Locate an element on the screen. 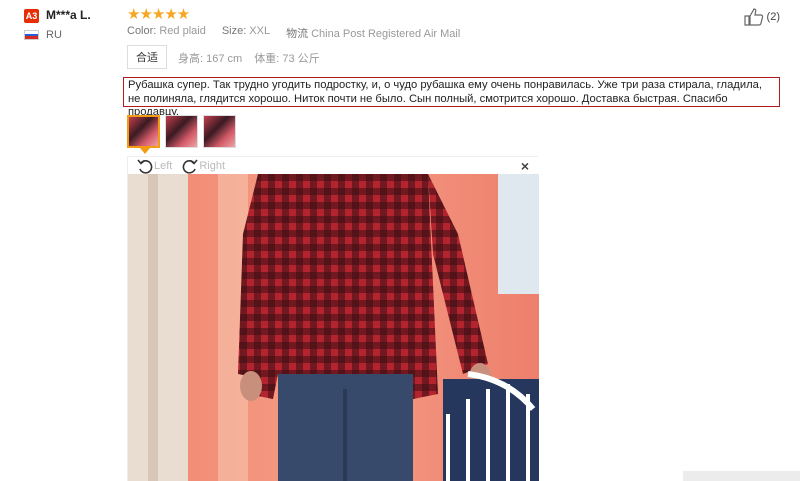 This screenshot has width=800, height=481. attr-color: Color: Red plaid is located at coordinates (166, 31).